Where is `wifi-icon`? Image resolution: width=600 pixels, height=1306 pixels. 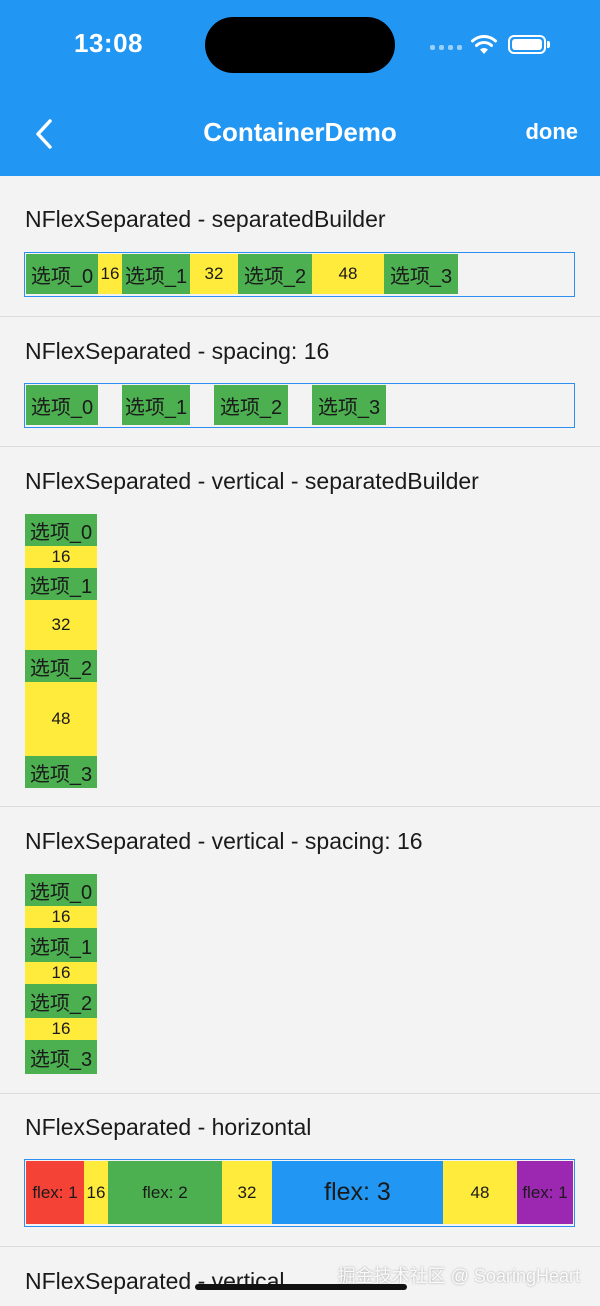 wifi-icon is located at coordinates (484, 44).